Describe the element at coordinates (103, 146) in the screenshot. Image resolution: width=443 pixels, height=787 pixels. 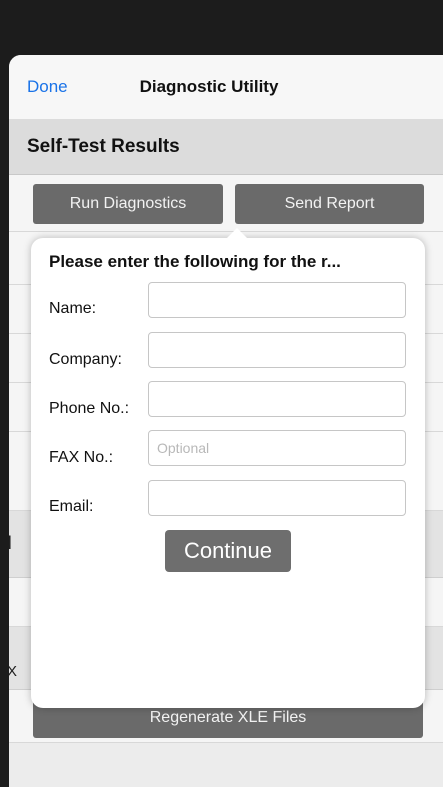
I see `section-title: Self-Test Results` at that location.